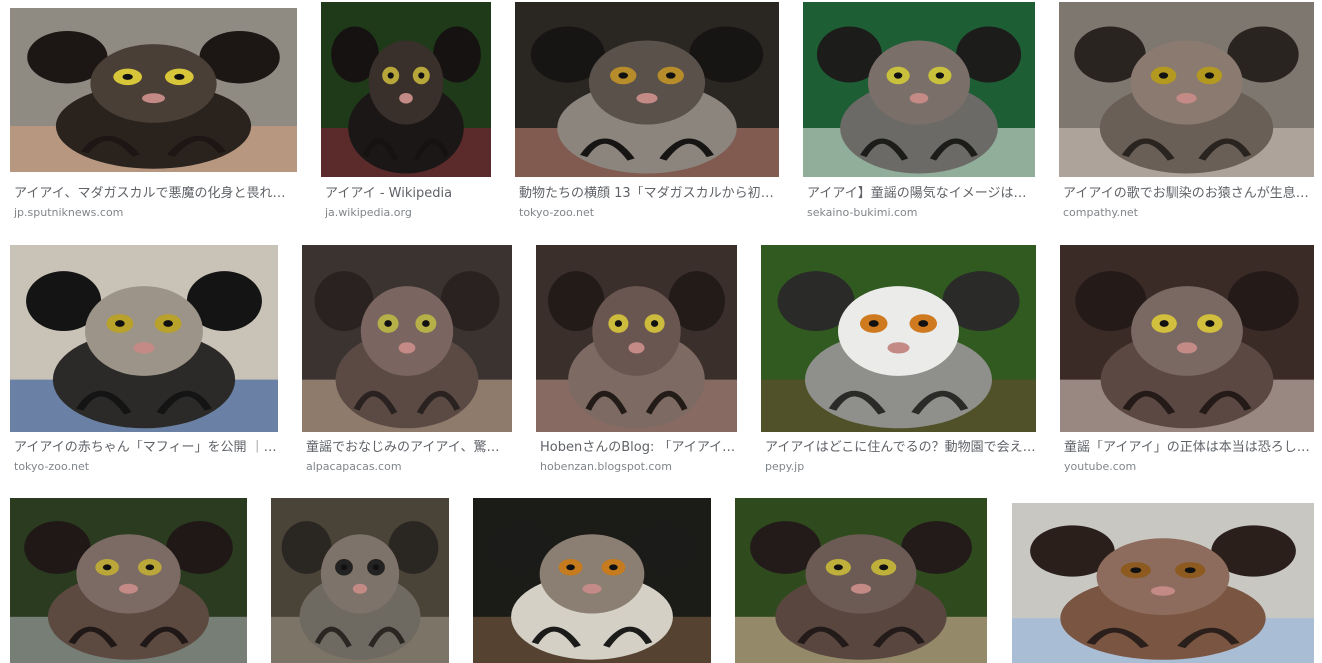  I want to click on result-tile: アイアイ - Wikipedia ja.wikipedia.org, so click(406, 112).